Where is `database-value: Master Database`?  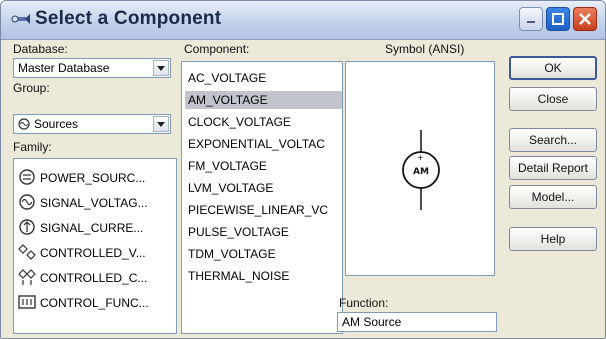 database-value: Master Database is located at coordinates (64, 68).